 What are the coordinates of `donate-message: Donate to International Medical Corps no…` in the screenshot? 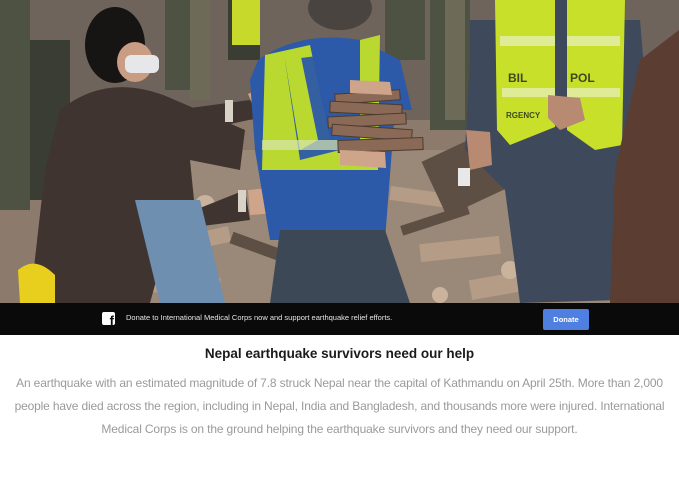 It's located at (259, 317).